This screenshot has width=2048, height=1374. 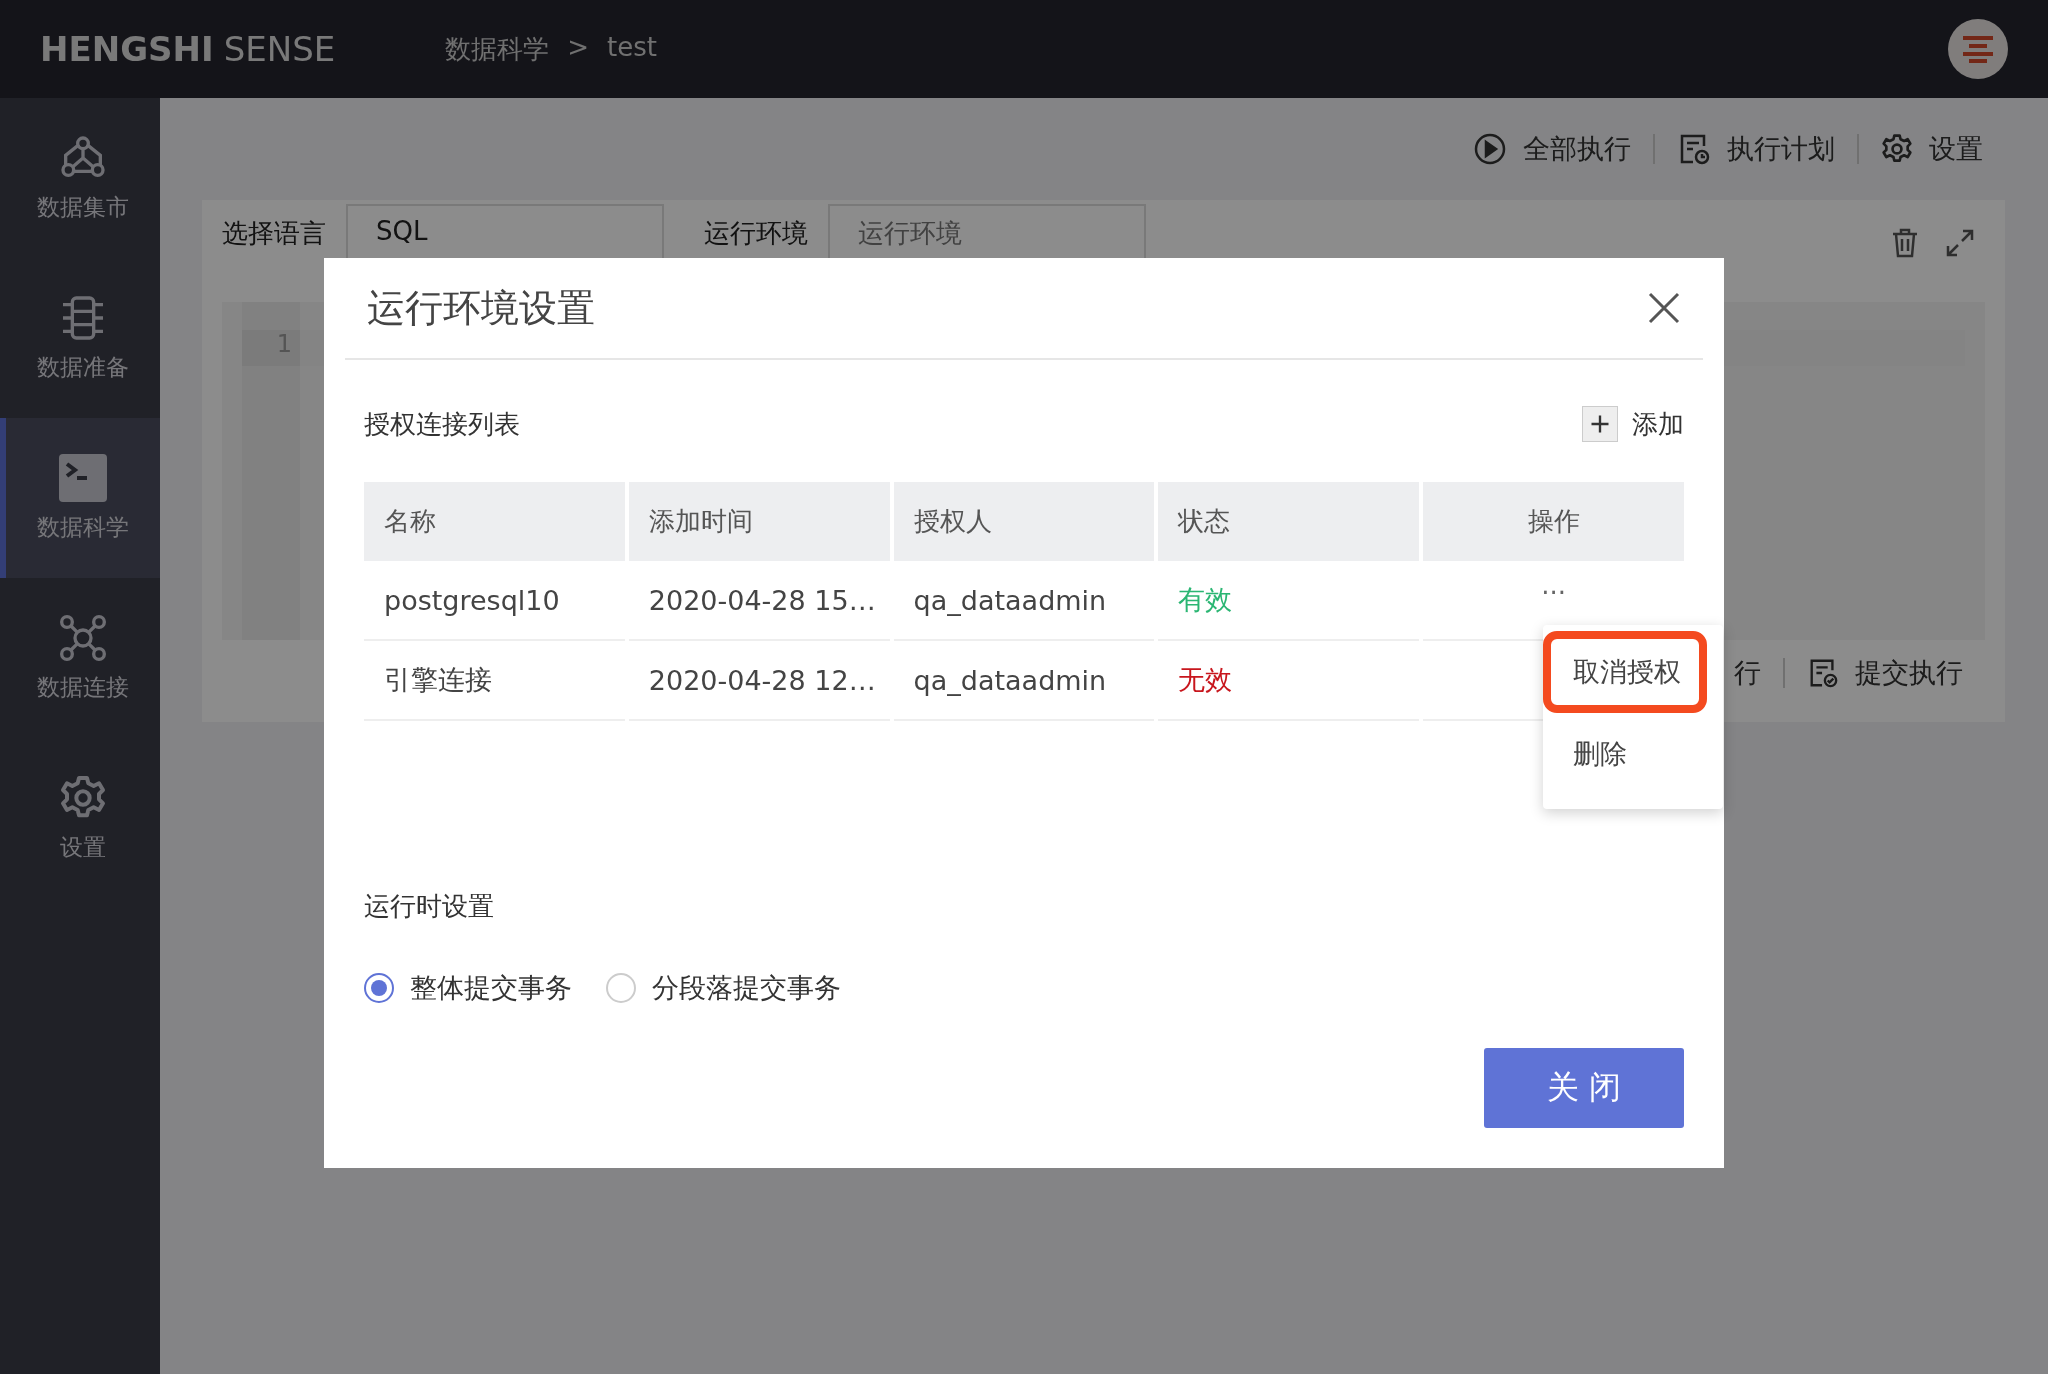 What do you see at coordinates (759, 521) in the screenshot?
I see `column-header: 添加时间` at bounding box center [759, 521].